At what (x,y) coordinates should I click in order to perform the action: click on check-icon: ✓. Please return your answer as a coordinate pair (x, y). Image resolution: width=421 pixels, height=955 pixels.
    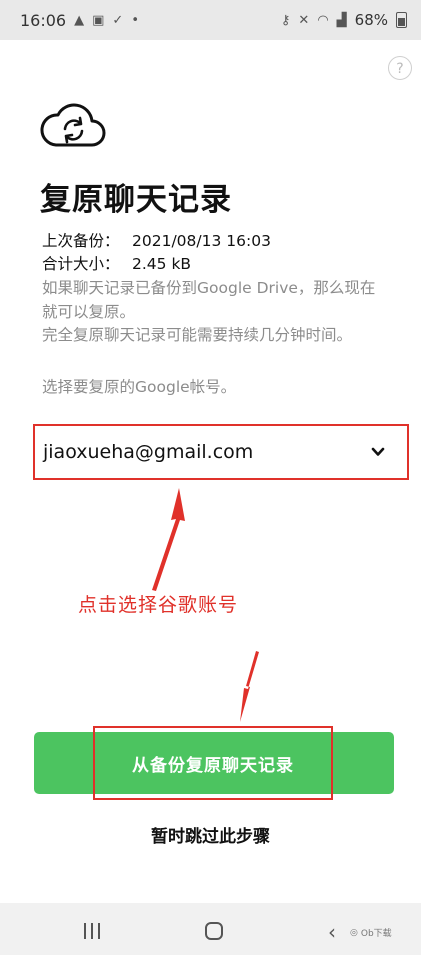
    Looking at the image, I should click on (118, 20).